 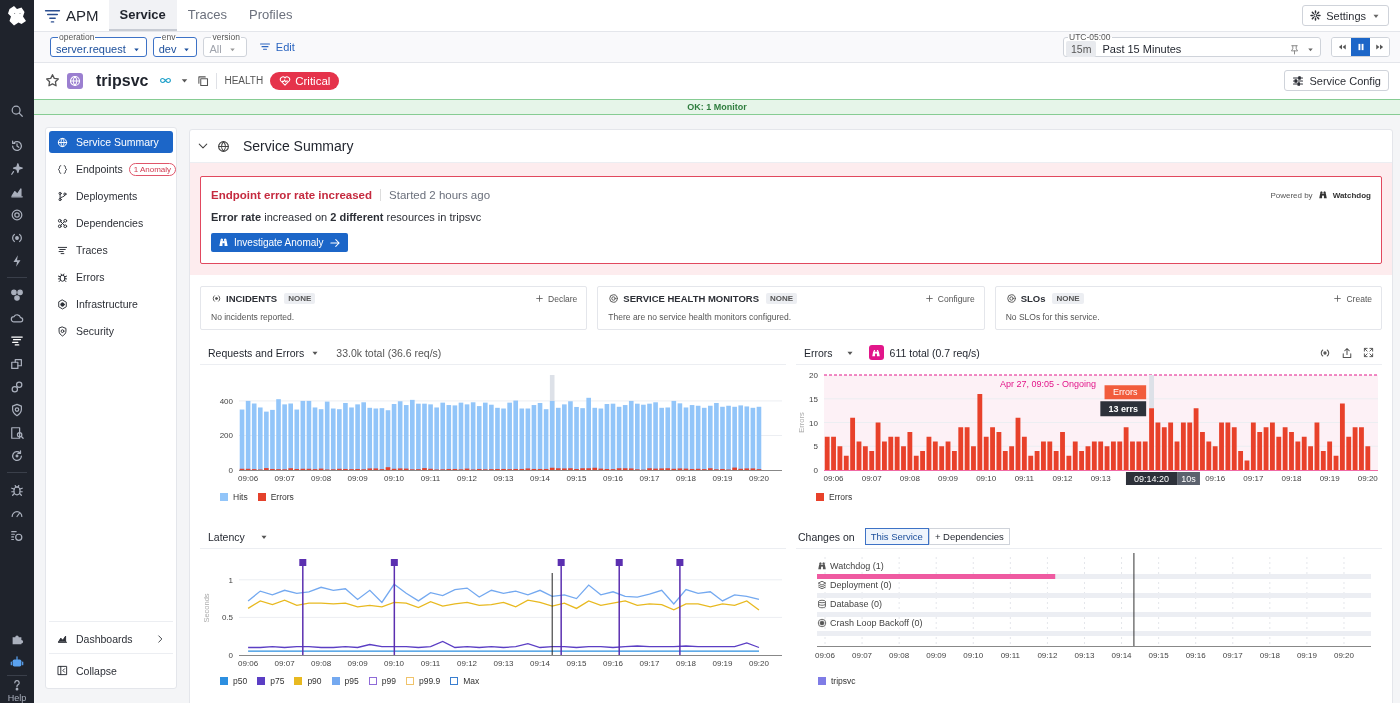 I want to click on incident-label: Apr 27, 09:05 - Ongoing, so click(x=1048, y=384).